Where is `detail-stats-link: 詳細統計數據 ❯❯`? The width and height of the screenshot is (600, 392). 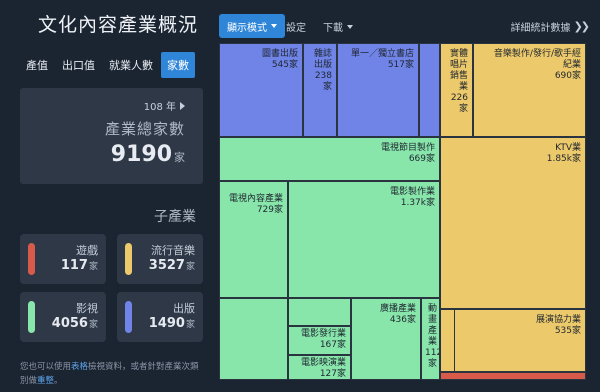 detail-stats-link: 詳細統計數據 ❯❯ is located at coordinates (550, 26).